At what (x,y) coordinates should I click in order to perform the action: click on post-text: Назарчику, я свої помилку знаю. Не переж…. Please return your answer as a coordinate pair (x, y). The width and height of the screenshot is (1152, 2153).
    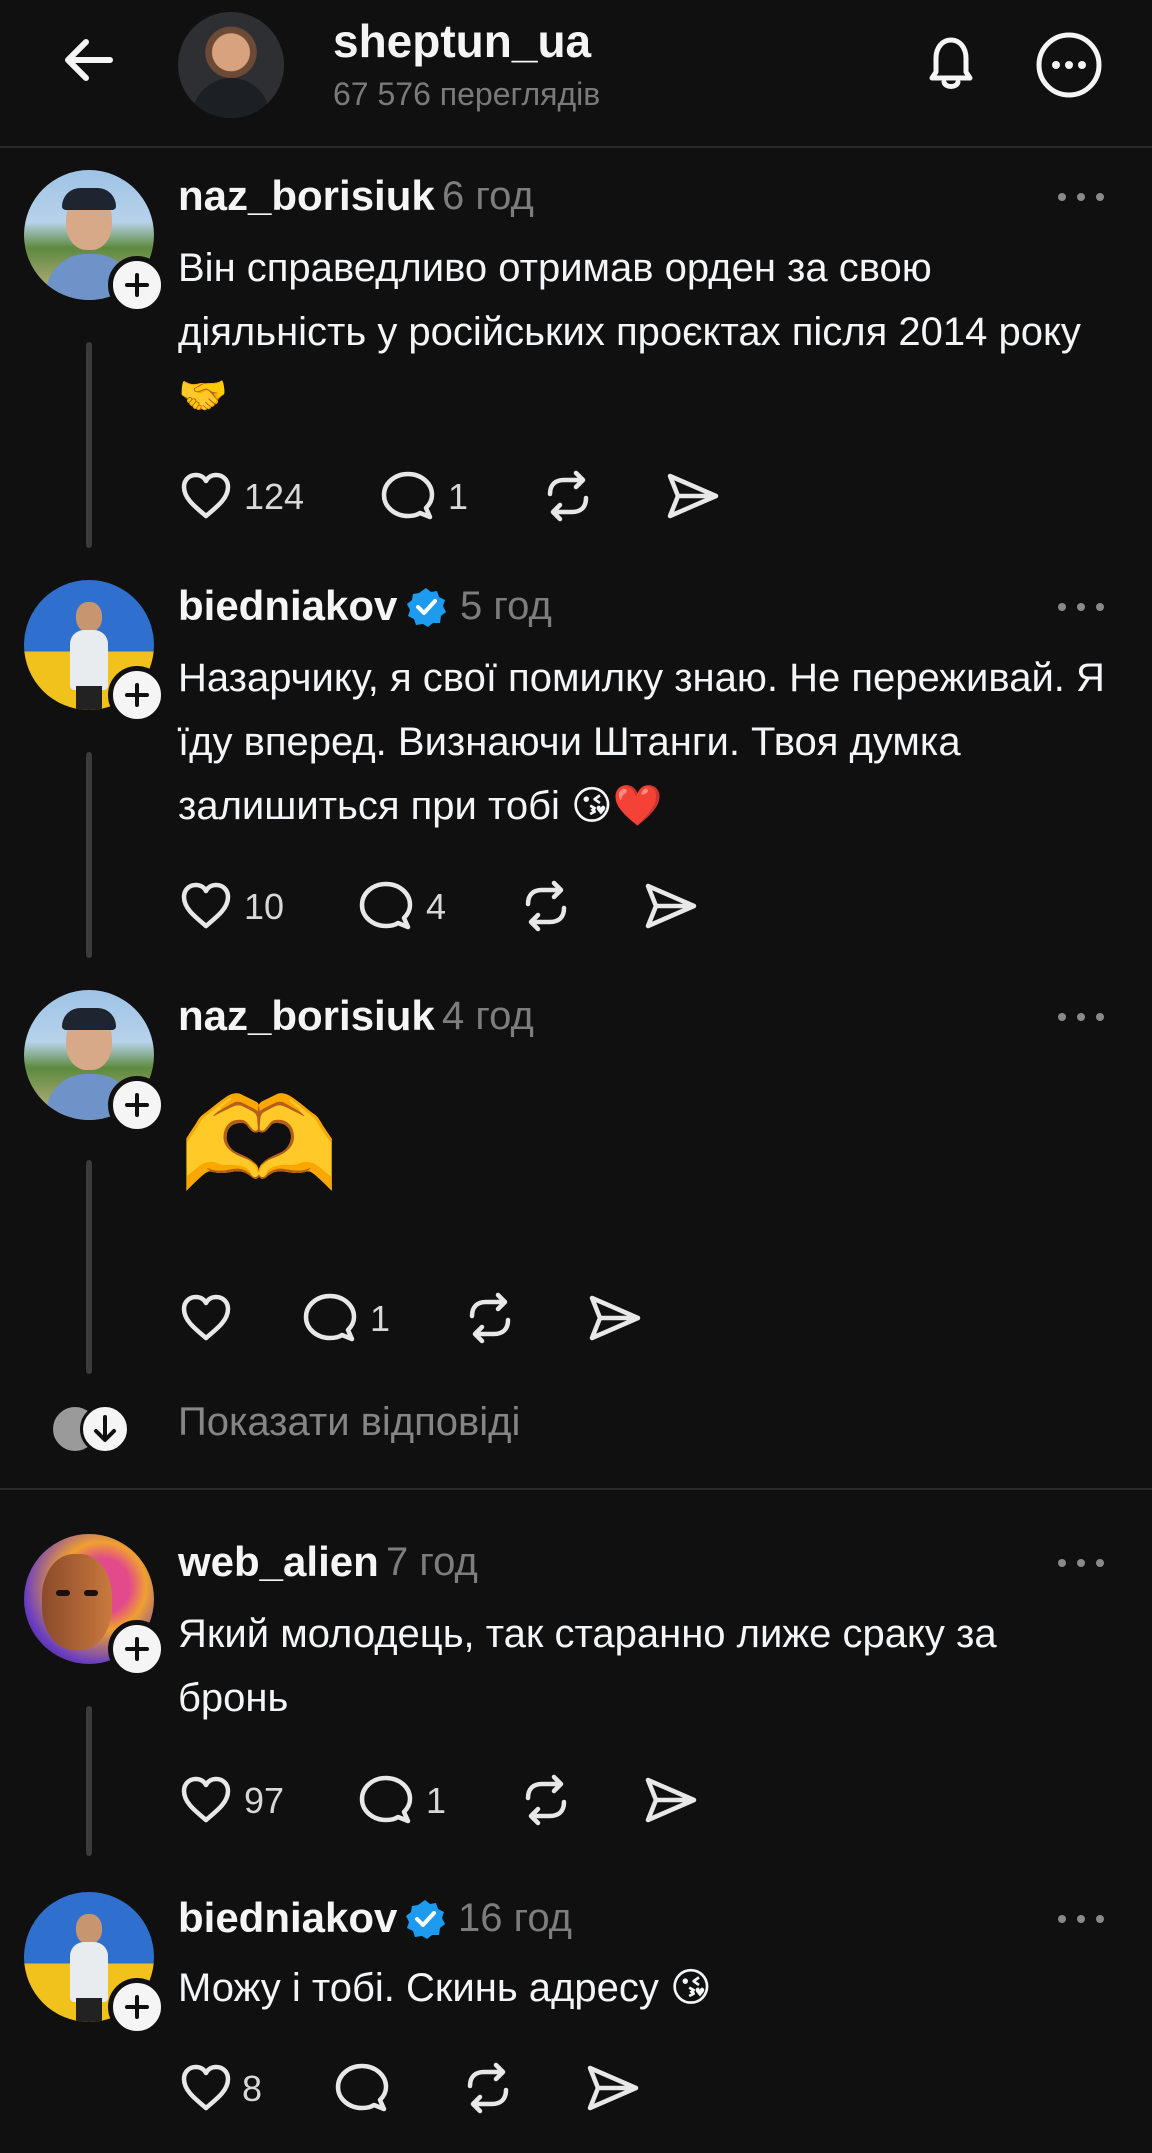
    Looking at the image, I should click on (641, 742).